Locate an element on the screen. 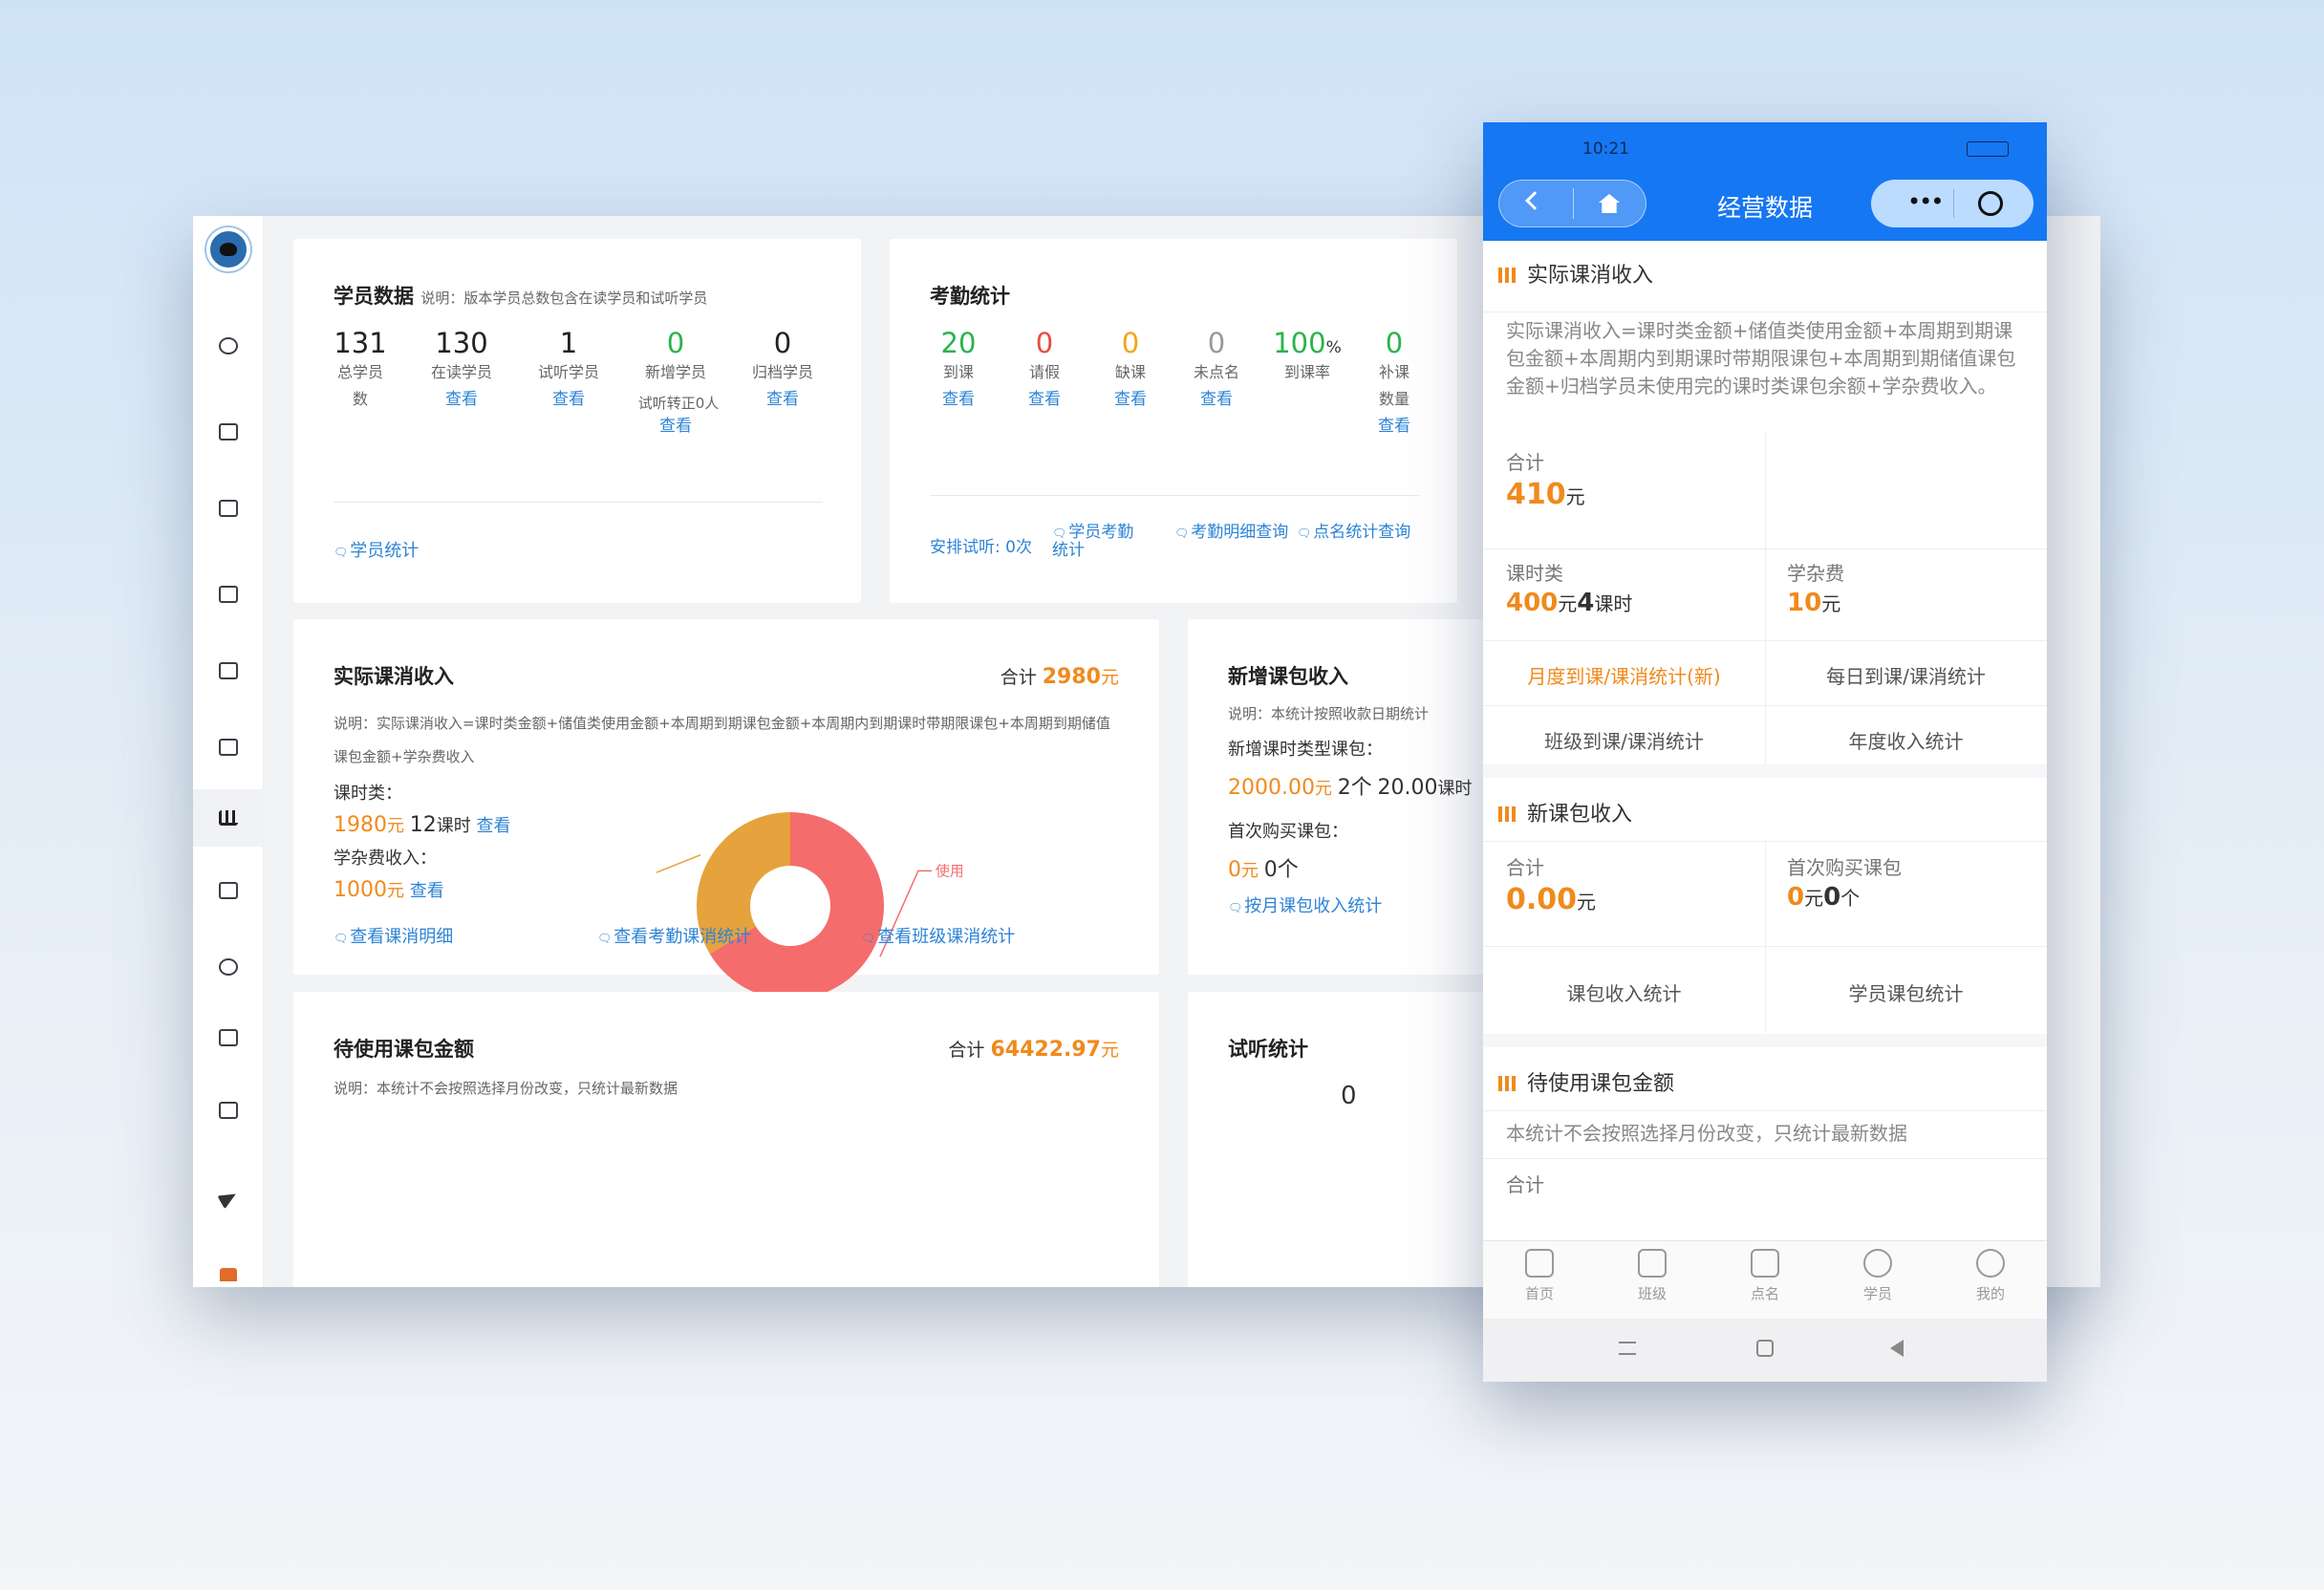  edit-icon is located at coordinates (228, 508).